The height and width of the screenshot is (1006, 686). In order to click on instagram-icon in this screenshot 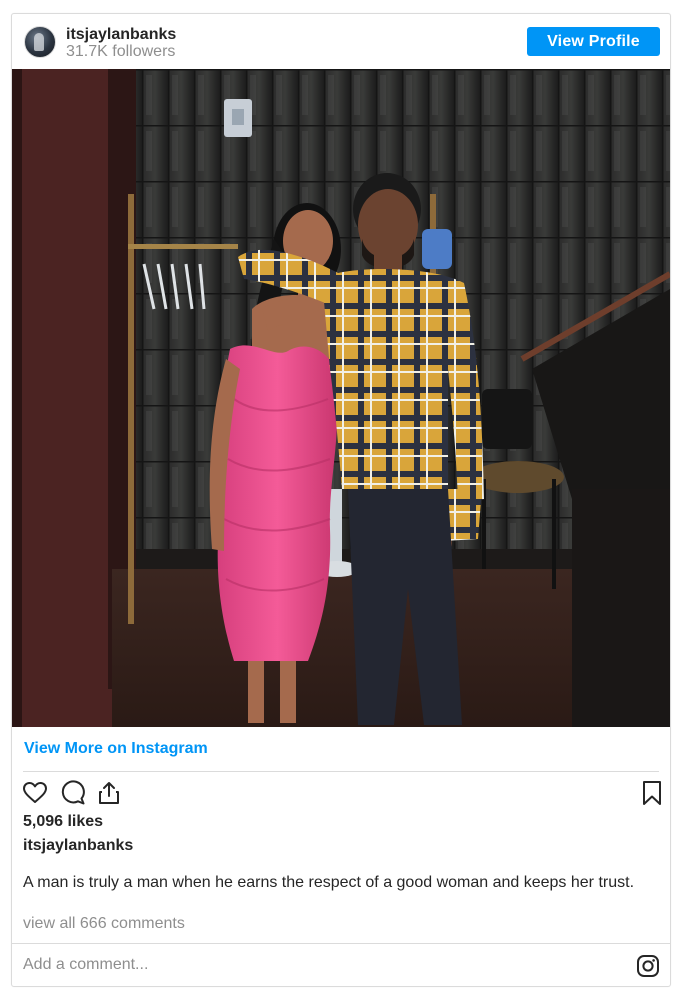, I will do `click(648, 966)`.